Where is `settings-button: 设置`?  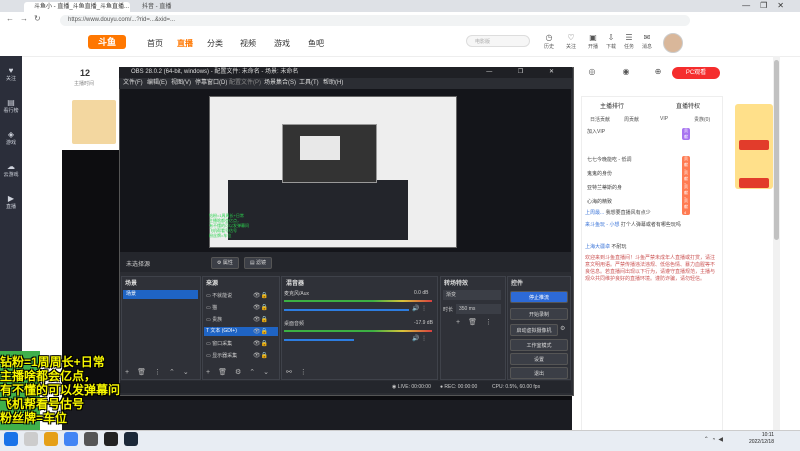
settings-button: 设置 is located at coordinates (539, 359).